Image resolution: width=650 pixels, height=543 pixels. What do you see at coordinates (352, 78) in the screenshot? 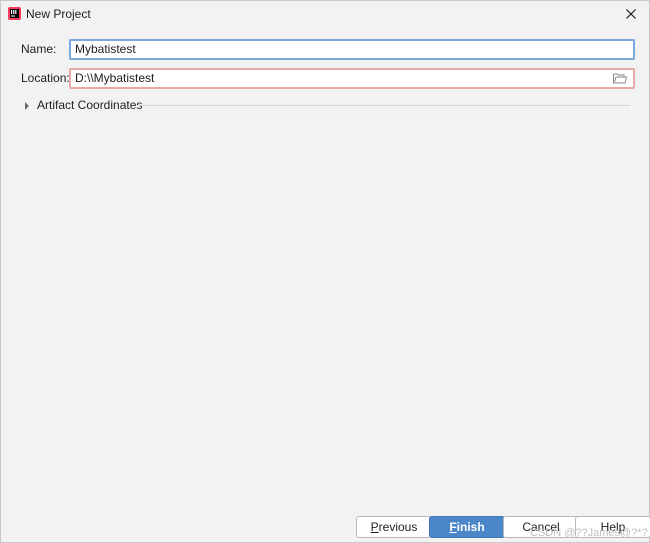
I see `location-input` at bounding box center [352, 78].